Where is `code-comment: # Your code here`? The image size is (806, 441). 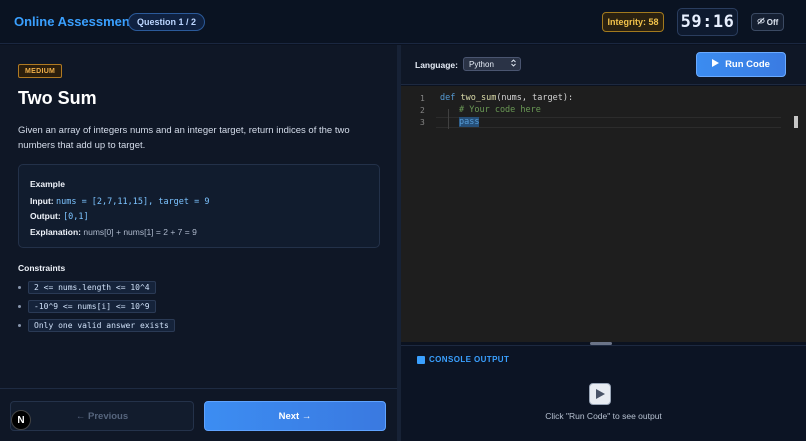
code-comment: # Your code here is located at coordinates (500, 110).